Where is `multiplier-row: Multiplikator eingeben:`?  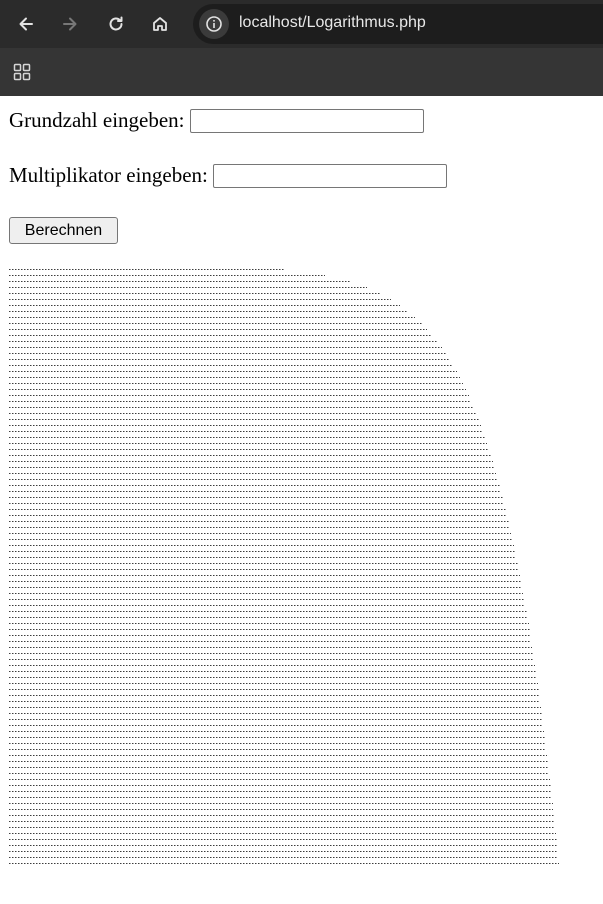
multiplier-row: Multiplikator eingeben: is located at coordinates (228, 175).